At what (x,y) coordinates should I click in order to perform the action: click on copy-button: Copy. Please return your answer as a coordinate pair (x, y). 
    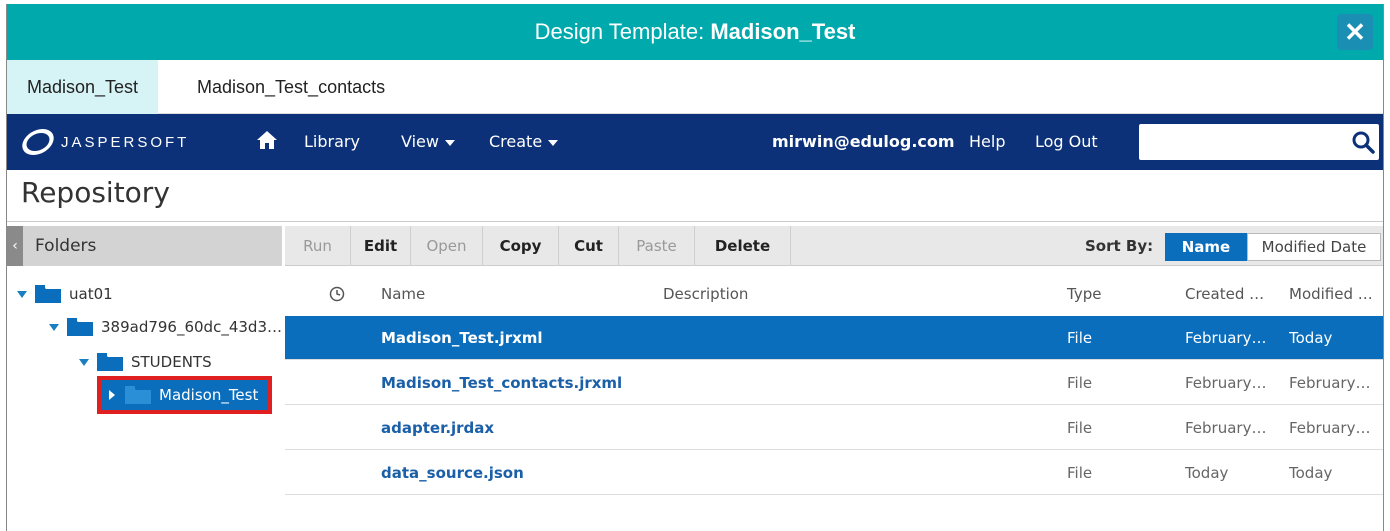
    Looking at the image, I should click on (521, 246).